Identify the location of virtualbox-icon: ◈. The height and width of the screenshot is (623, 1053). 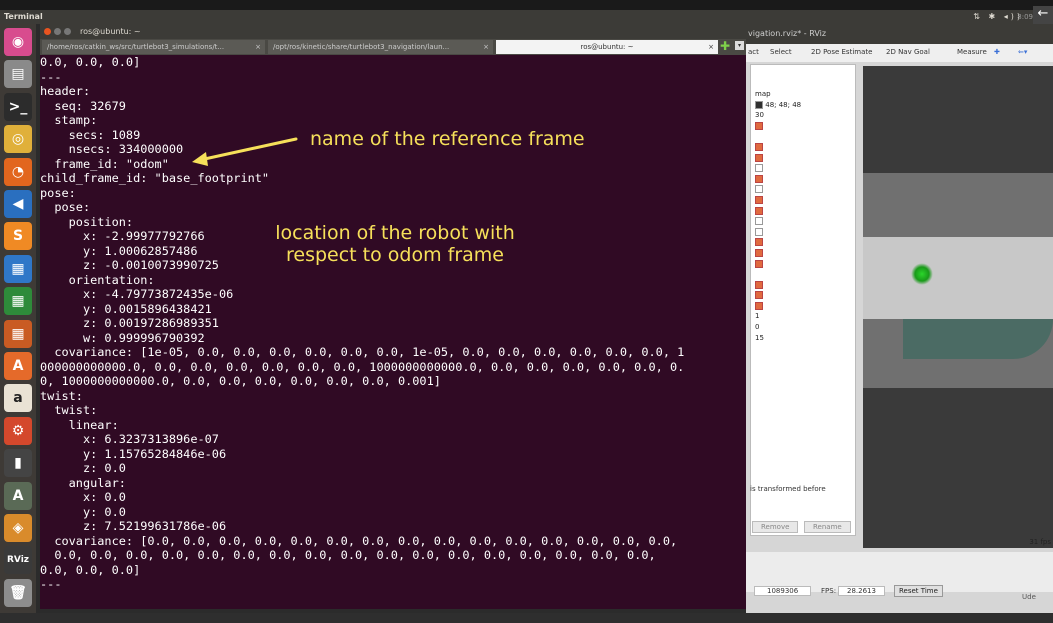
(18, 528).